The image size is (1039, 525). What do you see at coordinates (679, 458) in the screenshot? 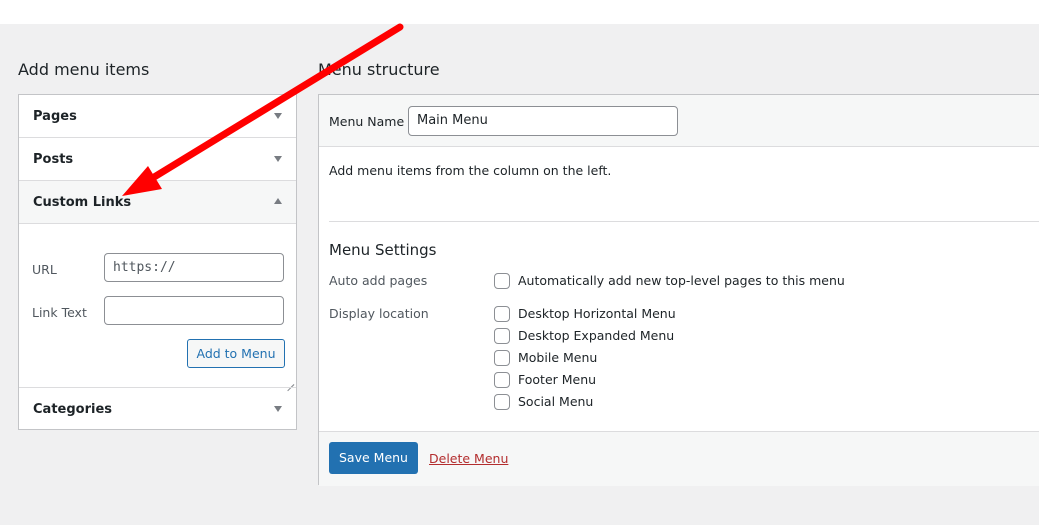
I see `menu-footer-bar: Save Menu Delete Menu` at bounding box center [679, 458].